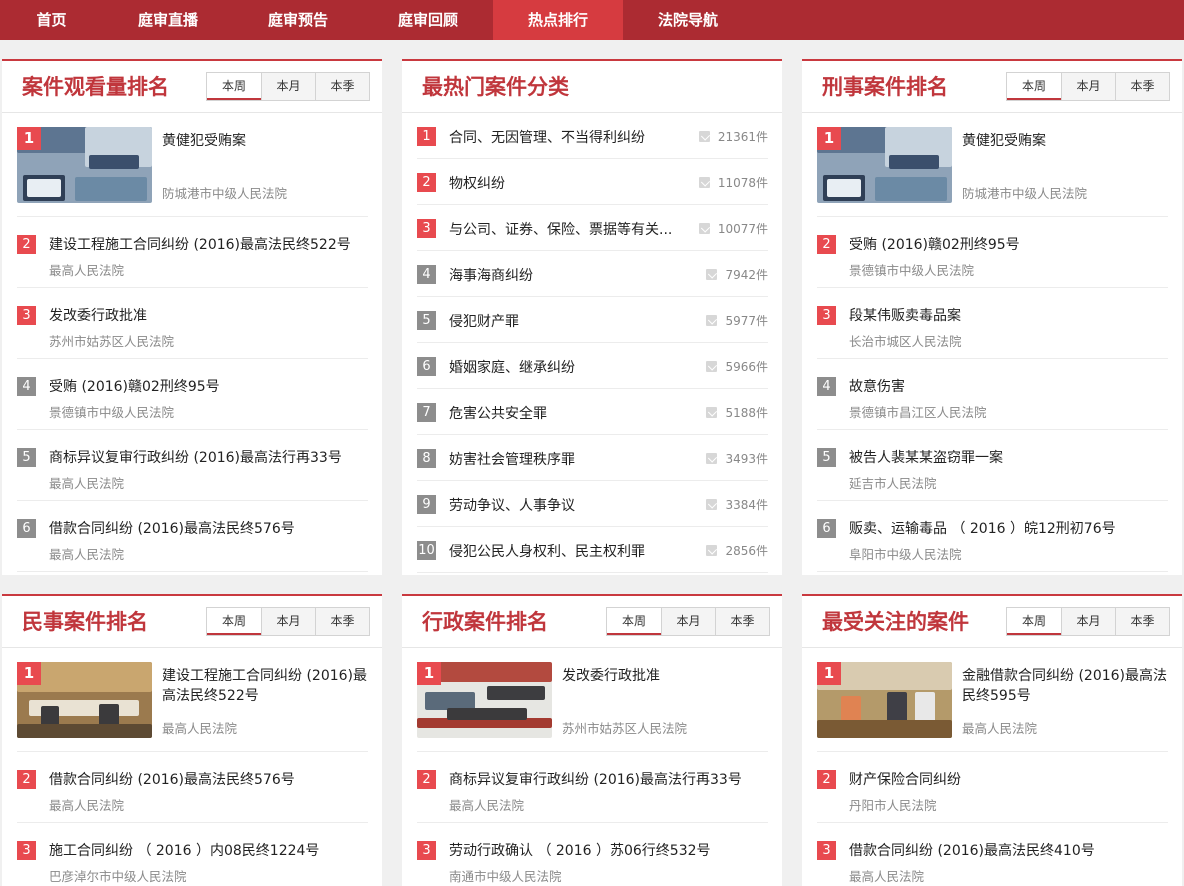 The image size is (1184, 886). Describe the element at coordinates (592, 320) in the screenshot. I see `category-row: 5 侵犯财产罪 5977件` at that location.